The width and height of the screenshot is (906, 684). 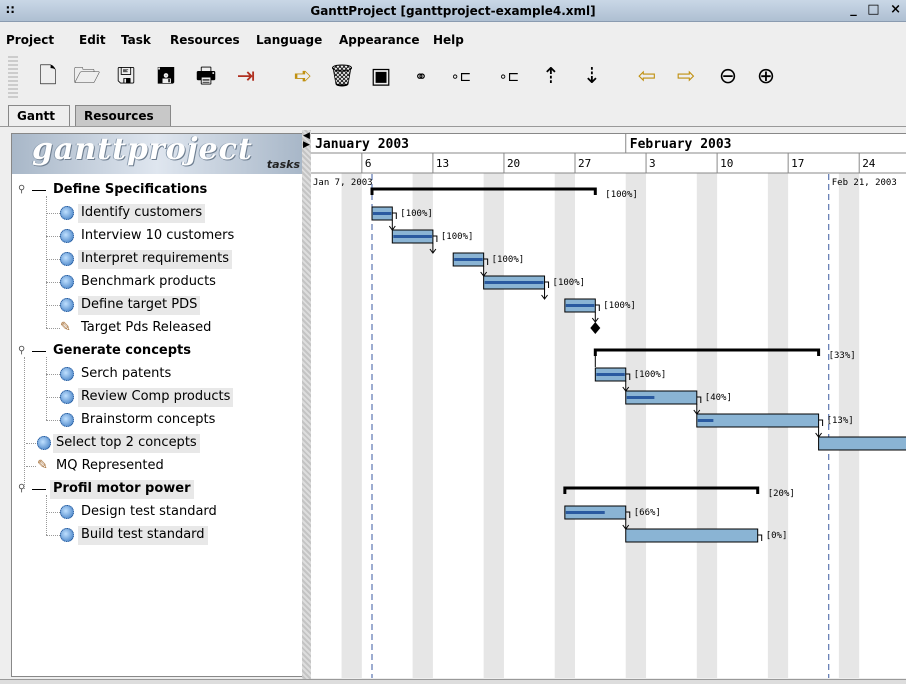 What do you see at coordinates (122, 489) in the screenshot?
I see `task-name: Profil motor power` at bounding box center [122, 489].